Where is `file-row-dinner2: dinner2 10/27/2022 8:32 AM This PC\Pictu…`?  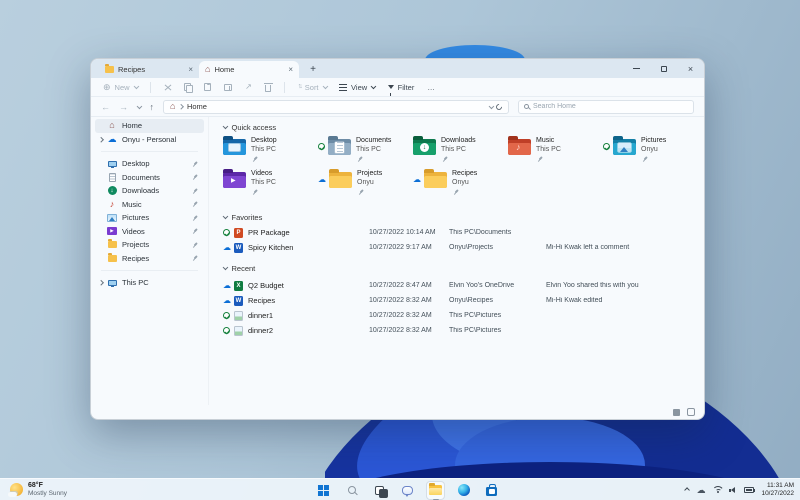
file-row-dinner2: dinner2 10/27/2022 8:32 AM This PC\Pictu… is located at coordinates (456, 330).